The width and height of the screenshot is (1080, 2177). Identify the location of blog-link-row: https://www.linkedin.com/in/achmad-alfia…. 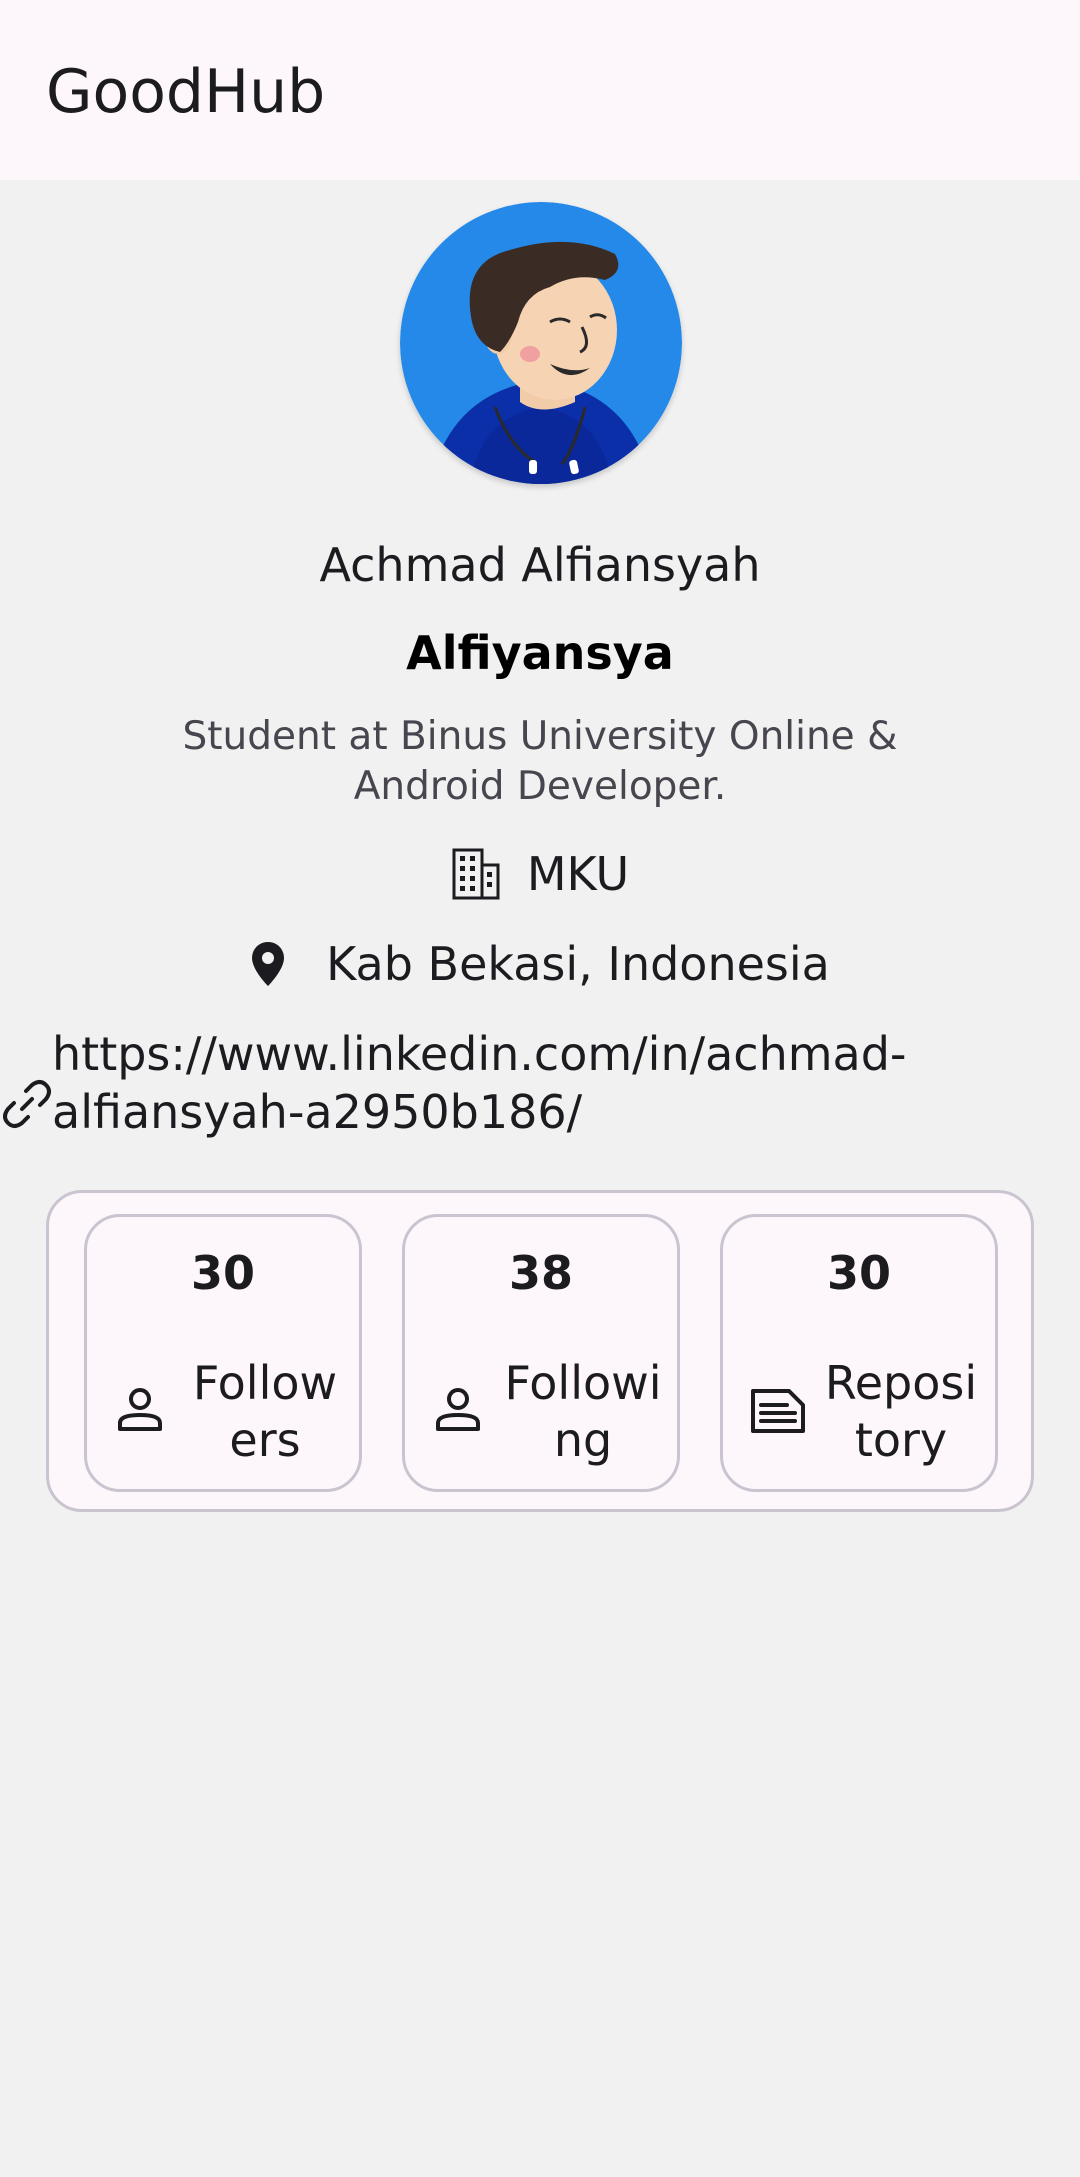
(500, 1085).